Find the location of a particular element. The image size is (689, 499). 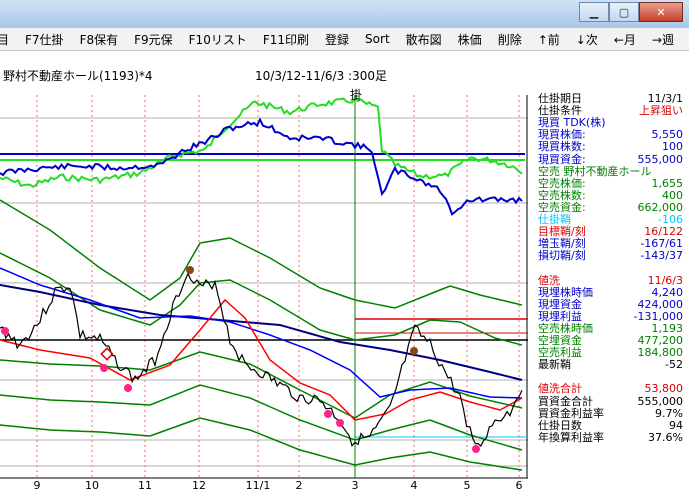

panel-label: 現埋株時価 is located at coordinates (565, 292).